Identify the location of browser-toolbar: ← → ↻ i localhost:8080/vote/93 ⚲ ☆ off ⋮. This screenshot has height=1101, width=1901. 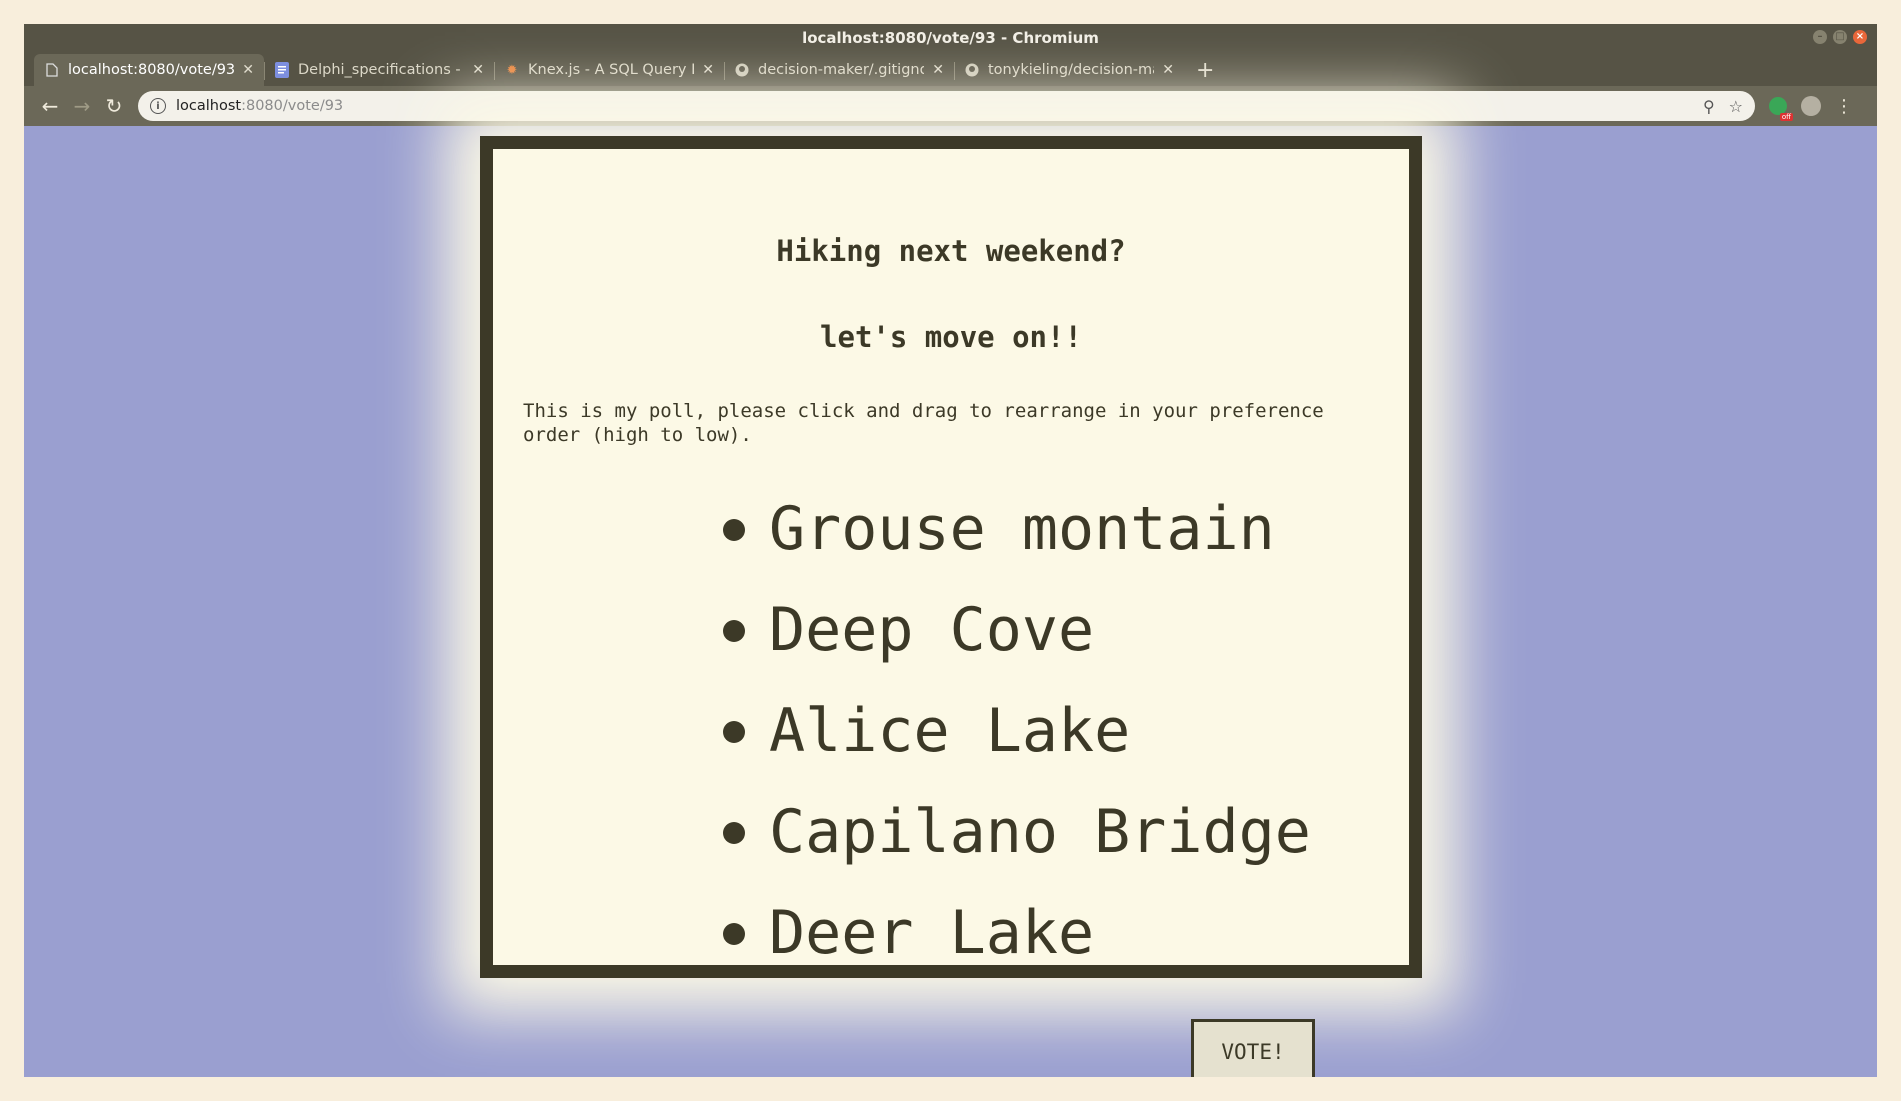
(950, 106).